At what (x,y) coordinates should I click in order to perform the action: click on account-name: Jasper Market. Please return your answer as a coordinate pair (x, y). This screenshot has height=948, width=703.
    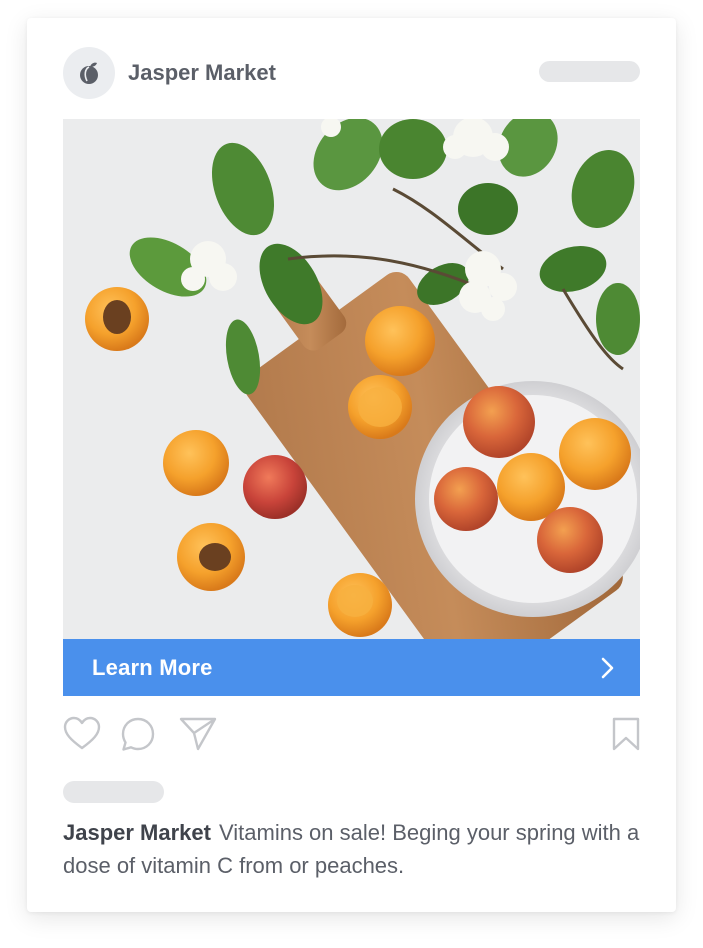
    Looking at the image, I should click on (202, 73).